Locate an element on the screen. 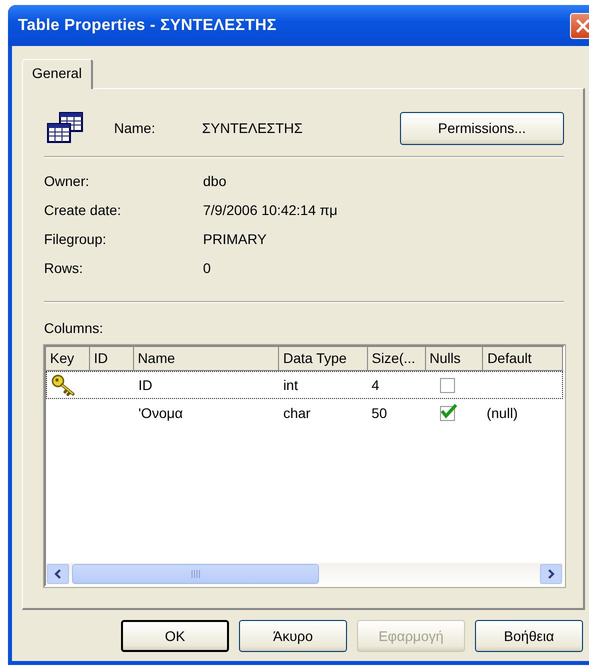  grid-row: ID int 4 is located at coordinates (304, 385).